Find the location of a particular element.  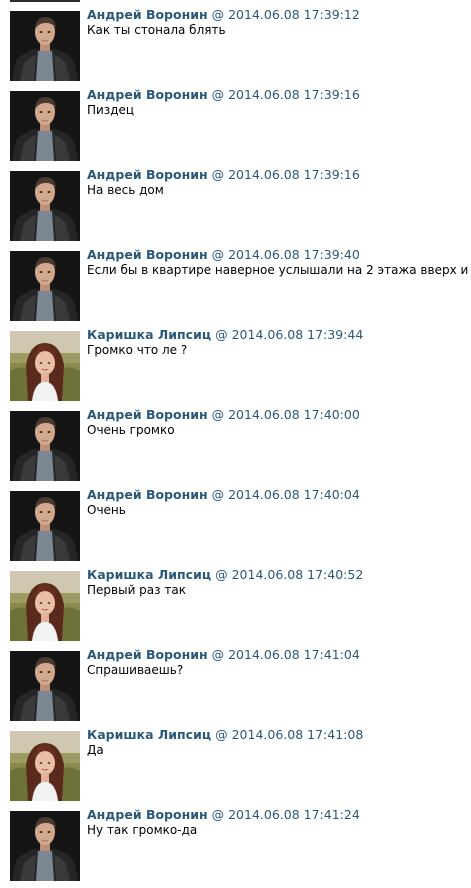

message-text: На весь дом is located at coordinates (125, 190).